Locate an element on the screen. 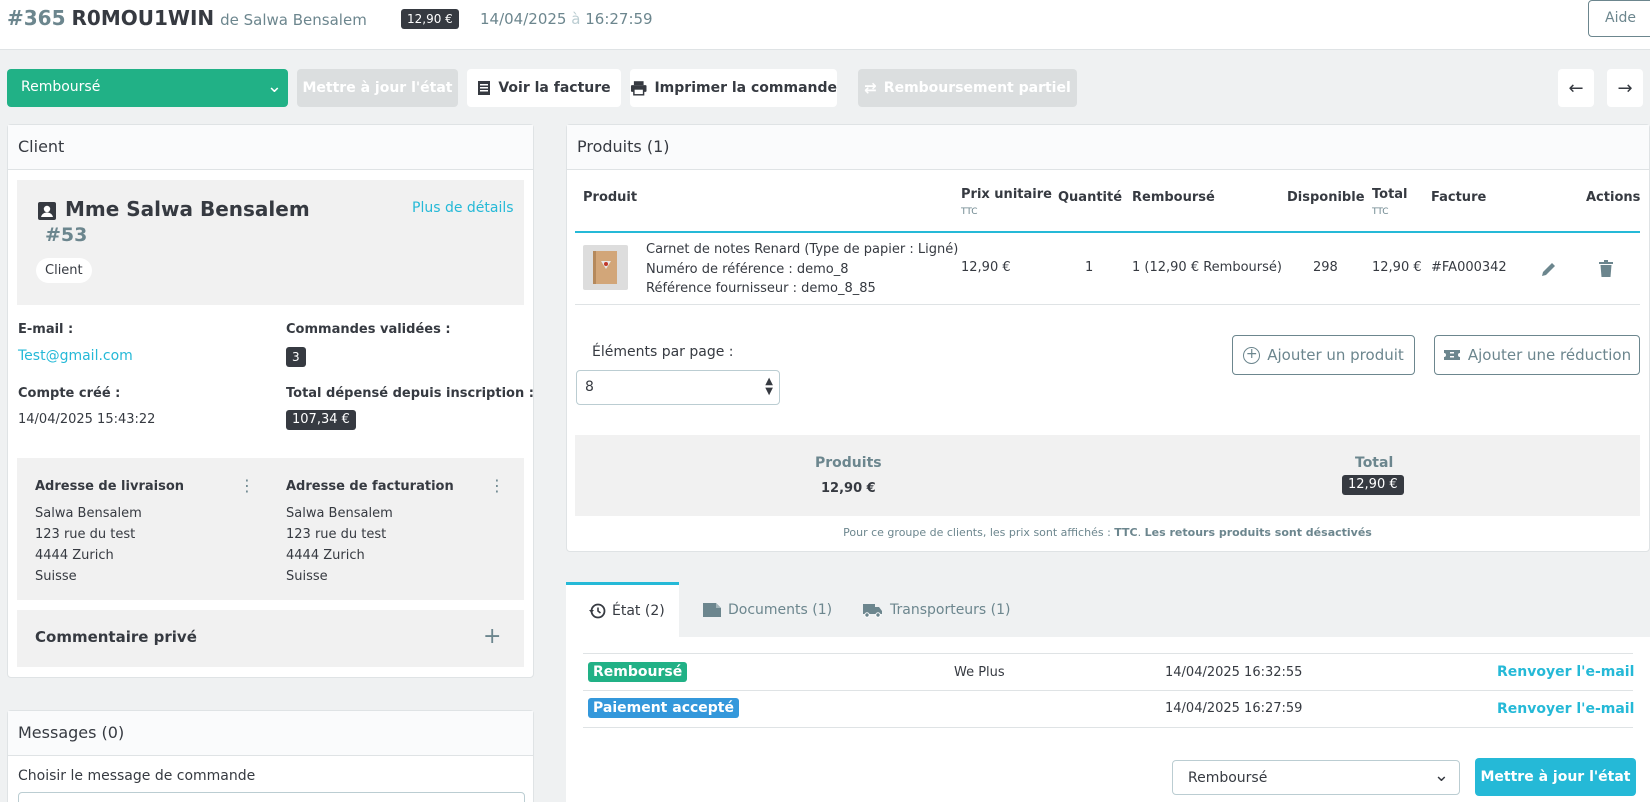 This screenshot has height=802, width=1650. shipping-menu-icon: ⋮ is located at coordinates (247, 485).